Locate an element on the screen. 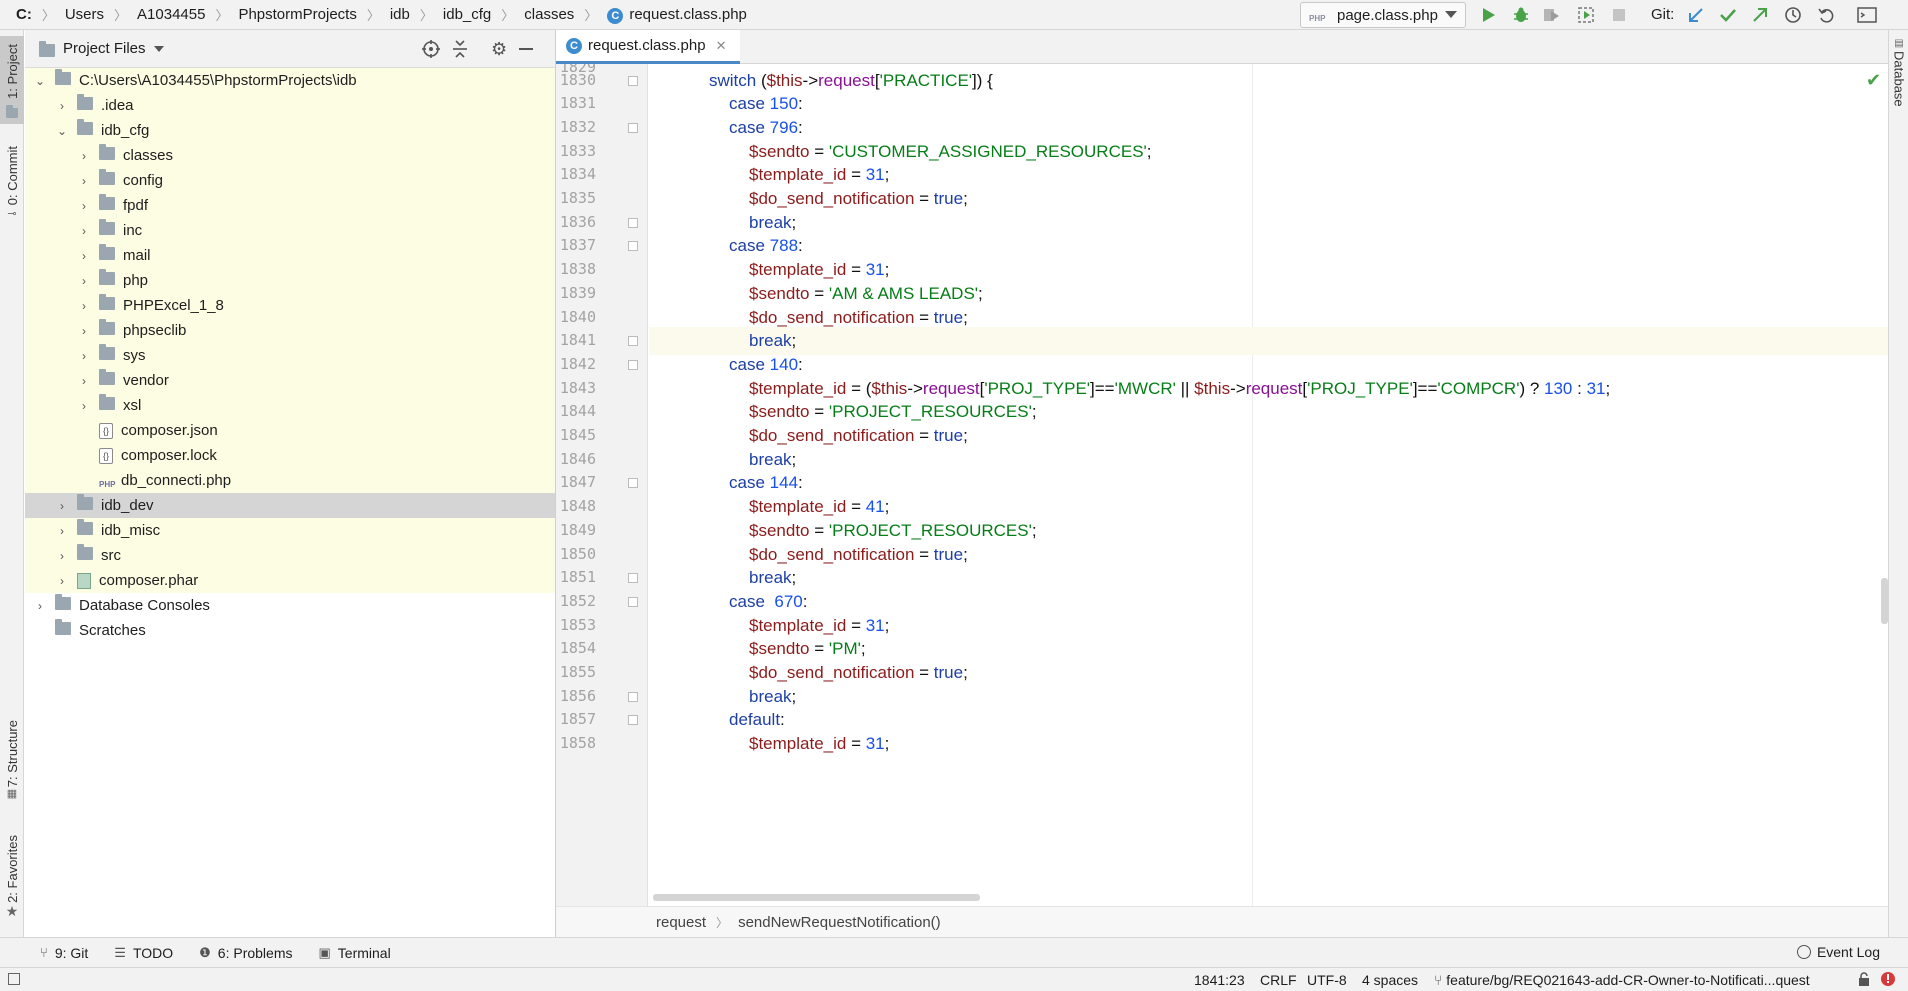 The height and width of the screenshot is (991, 1908). error-notification-icon is located at coordinates (1890, 980).